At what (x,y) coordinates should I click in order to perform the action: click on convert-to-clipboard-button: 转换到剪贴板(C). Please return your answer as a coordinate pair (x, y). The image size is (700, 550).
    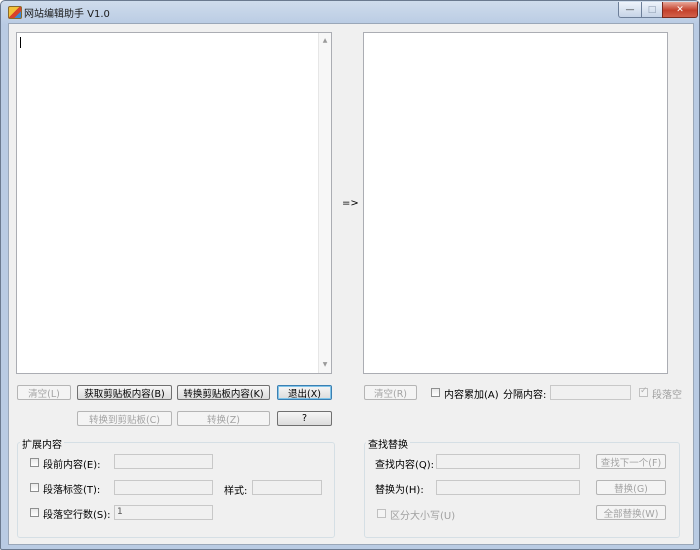
    Looking at the image, I should click on (124, 418).